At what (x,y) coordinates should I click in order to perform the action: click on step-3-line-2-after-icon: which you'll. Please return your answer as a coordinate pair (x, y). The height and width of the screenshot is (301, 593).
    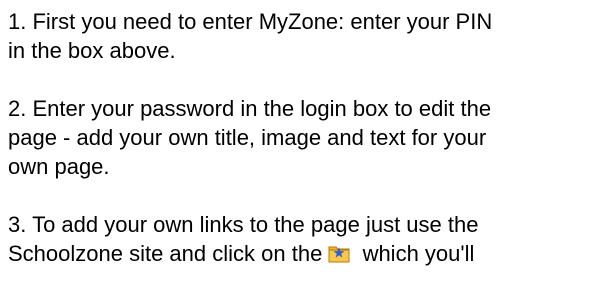
    Looking at the image, I should click on (418, 253).